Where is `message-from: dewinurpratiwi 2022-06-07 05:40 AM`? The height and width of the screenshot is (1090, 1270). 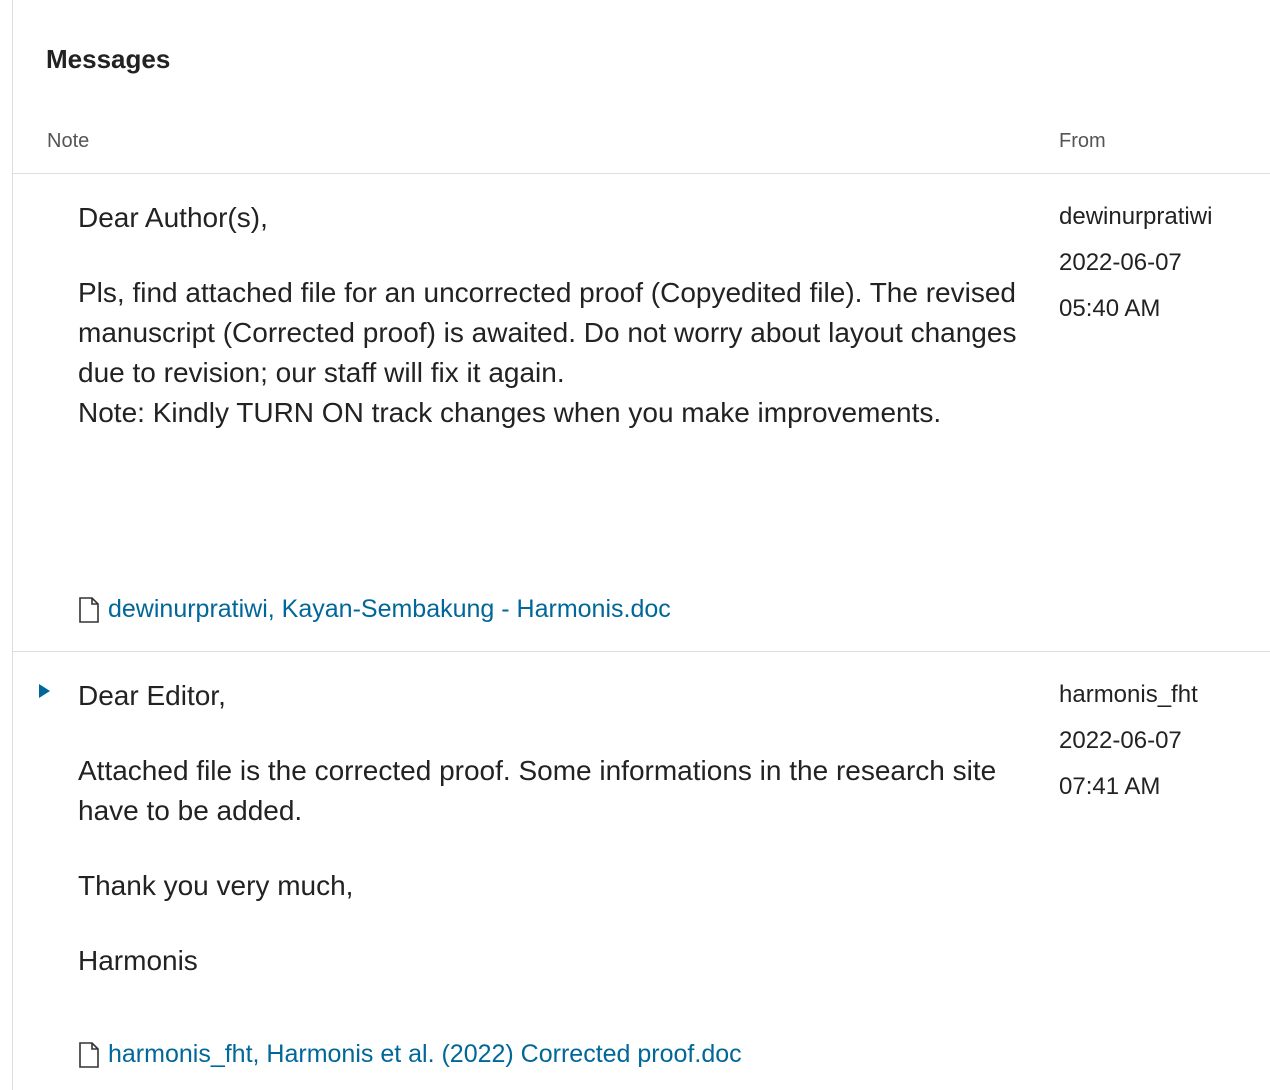 message-from: dewinurpratiwi 2022-06-07 05:40 AM is located at coordinates (1135, 263).